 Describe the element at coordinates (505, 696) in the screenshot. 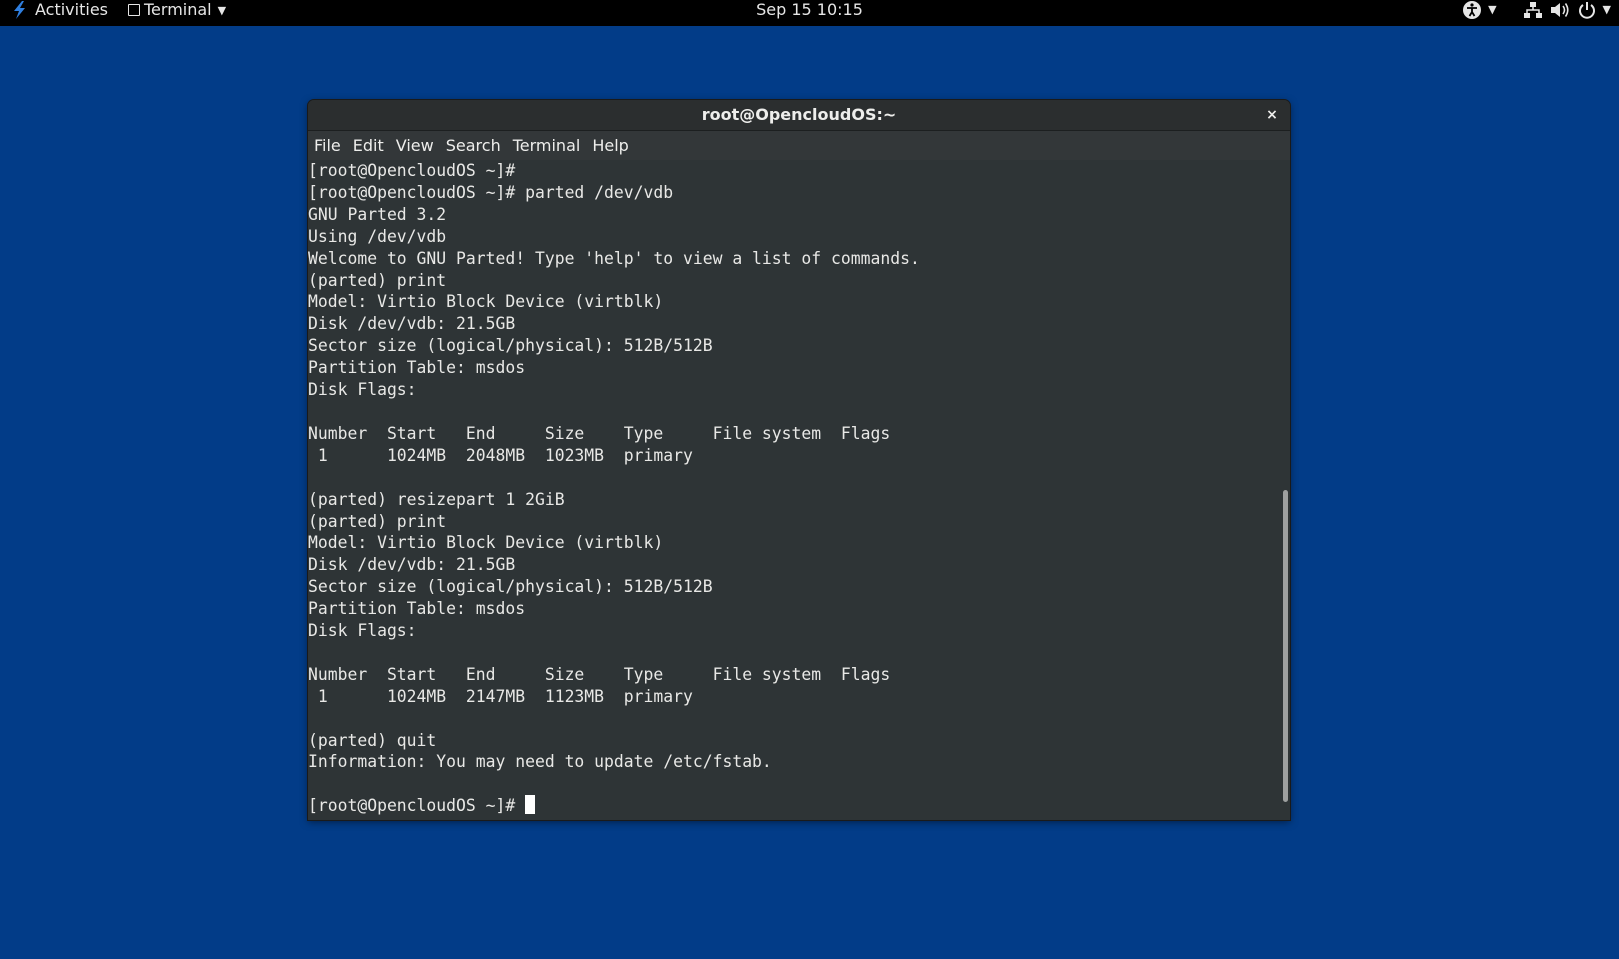

I see `terminal-line: 1 1024MB 2147MB 1123MB primary` at that location.